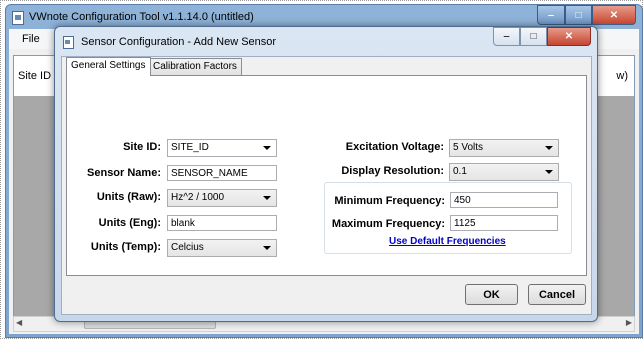  What do you see at coordinates (394, 147) in the screenshot?
I see `excitation-voltage-label: Excitation Voltage:` at bounding box center [394, 147].